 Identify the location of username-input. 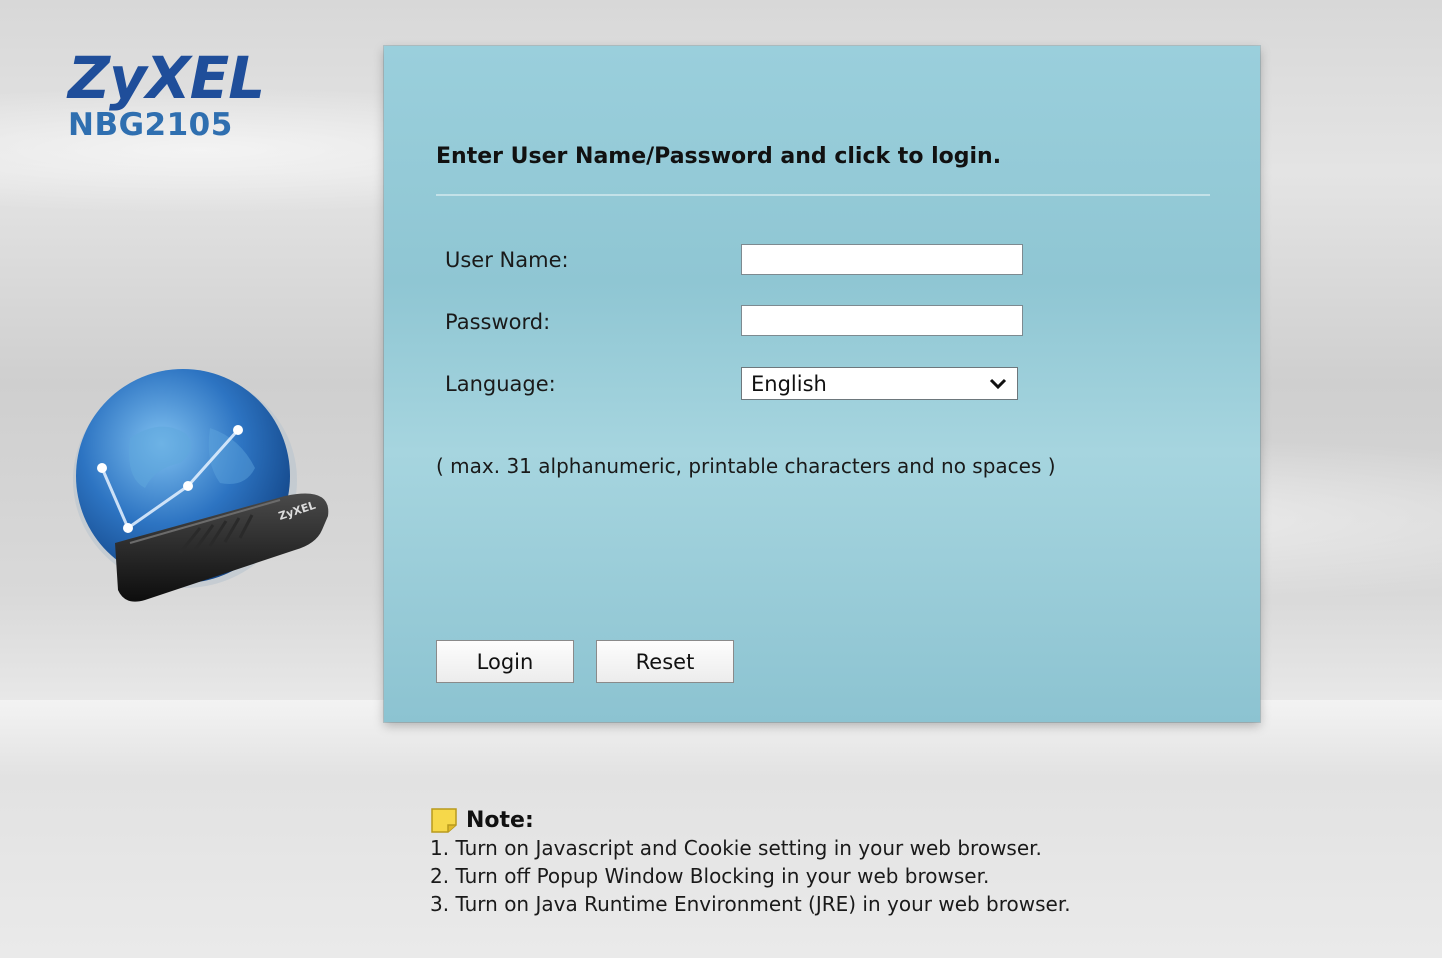
(882, 259).